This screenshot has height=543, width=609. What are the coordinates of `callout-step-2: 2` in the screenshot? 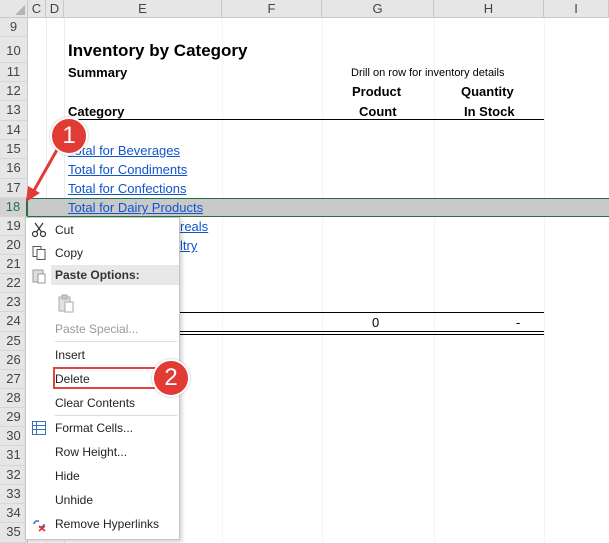 It's located at (171, 378).